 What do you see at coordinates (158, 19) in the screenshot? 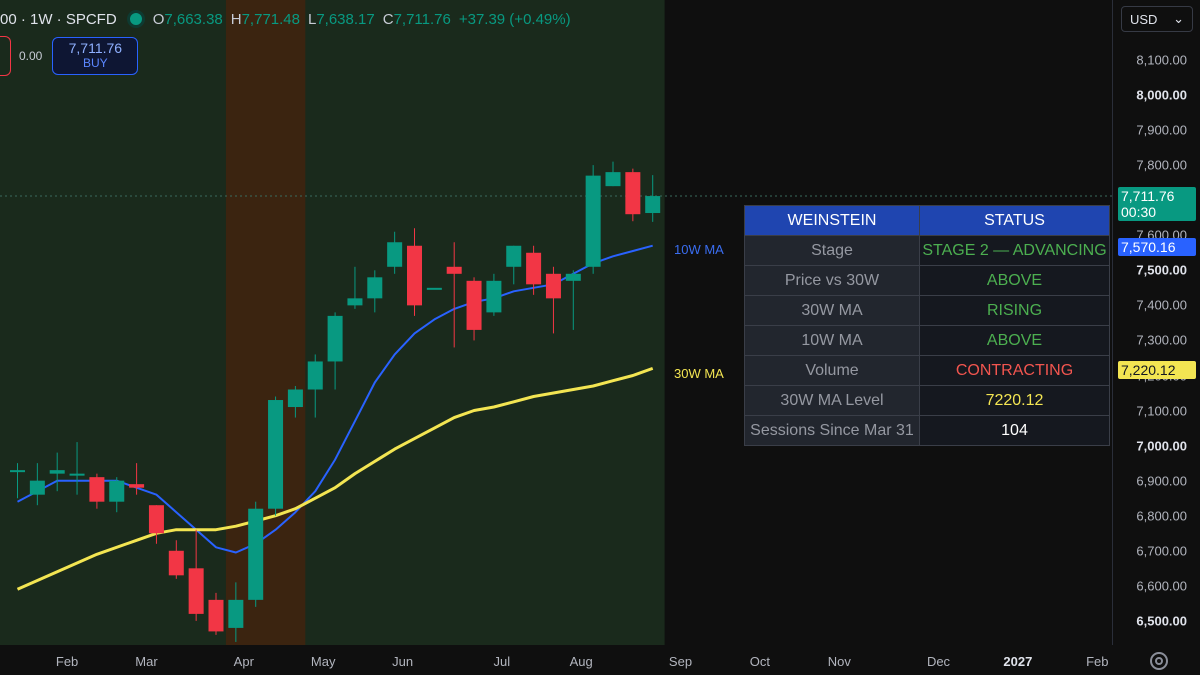
I see `ohlc-open-key: O` at bounding box center [158, 19].